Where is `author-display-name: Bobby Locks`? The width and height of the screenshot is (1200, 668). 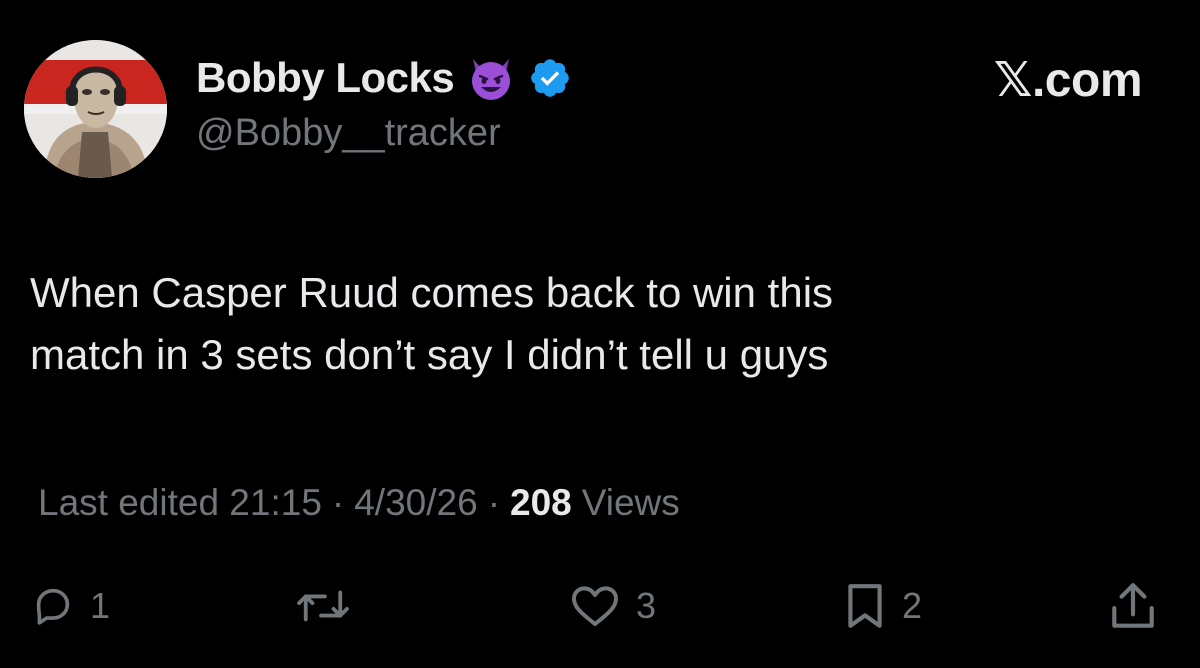 author-display-name: Bobby Locks is located at coordinates (325, 78).